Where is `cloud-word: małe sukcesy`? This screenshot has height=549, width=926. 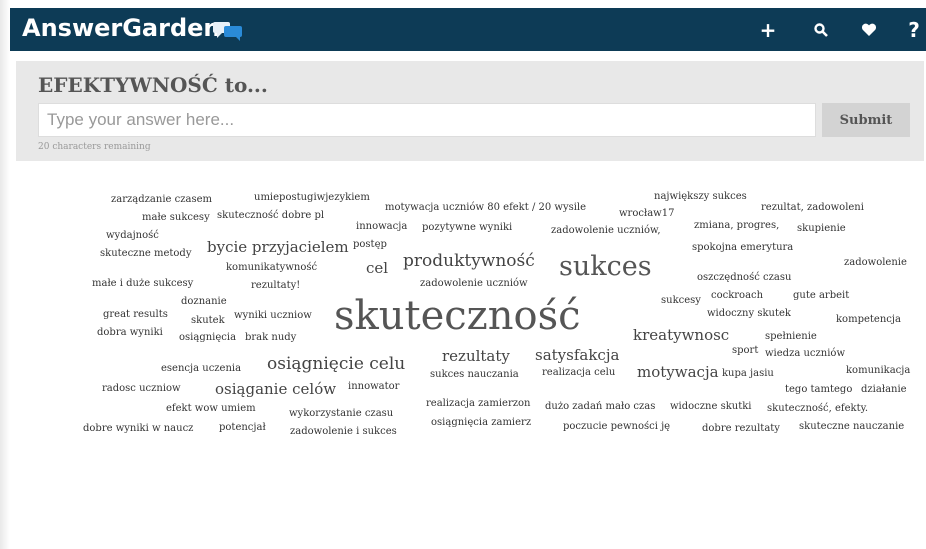
cloud-word: małe sukcesy is located at coordinates (176, 218).